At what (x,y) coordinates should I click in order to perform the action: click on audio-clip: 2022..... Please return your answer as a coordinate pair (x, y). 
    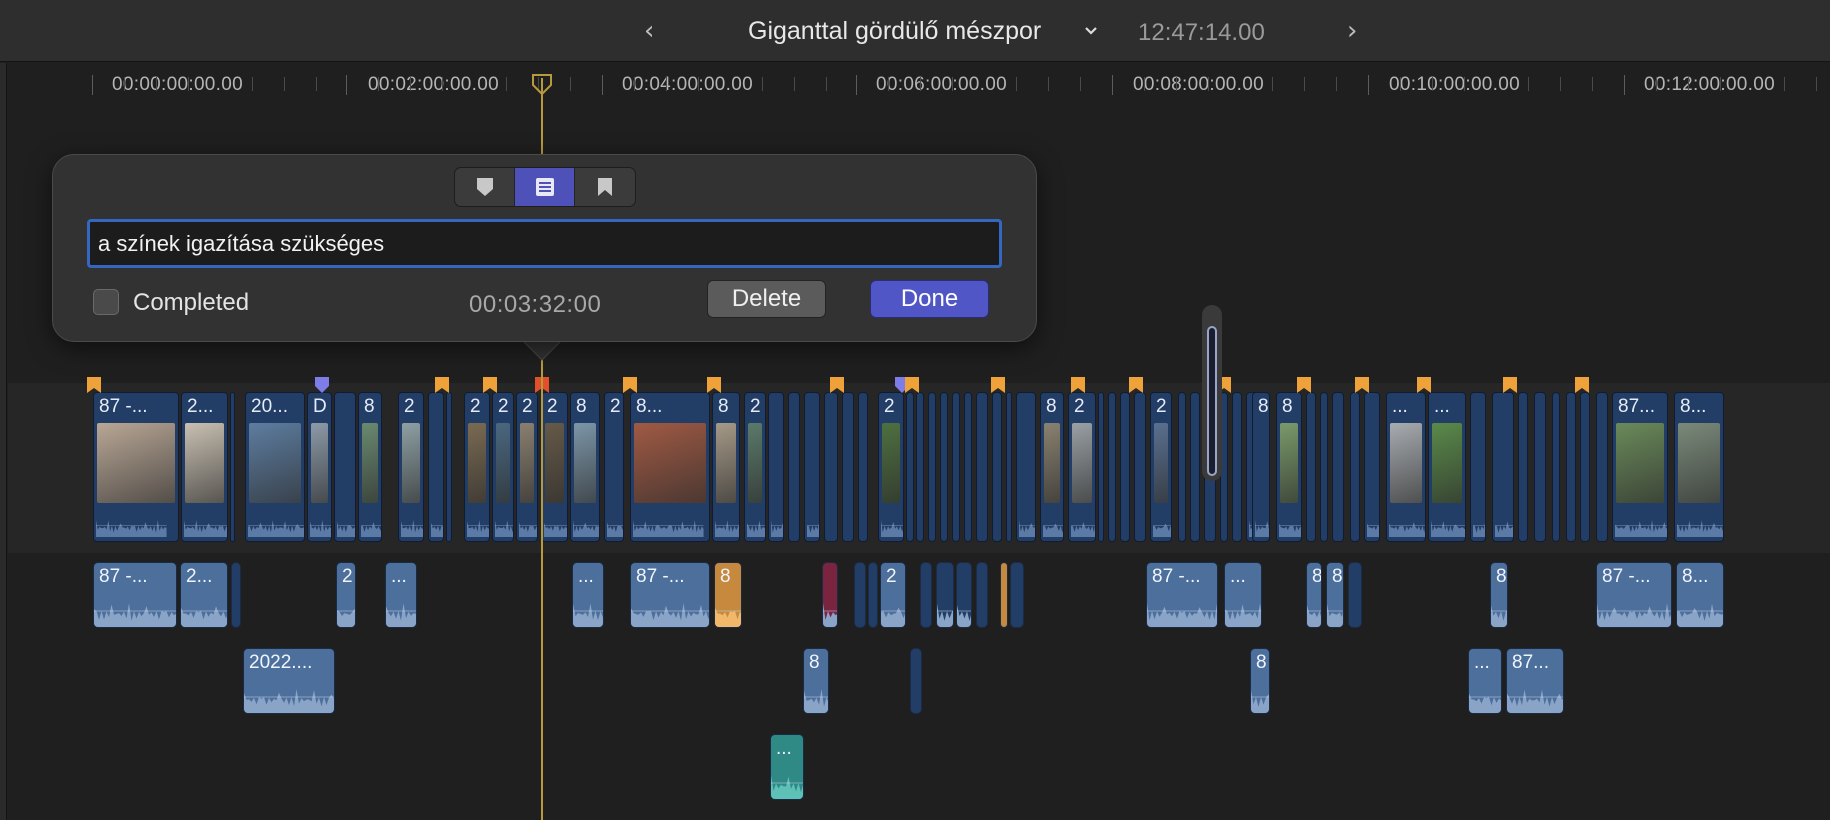
    Looking at the image, I should click on (289, 681).